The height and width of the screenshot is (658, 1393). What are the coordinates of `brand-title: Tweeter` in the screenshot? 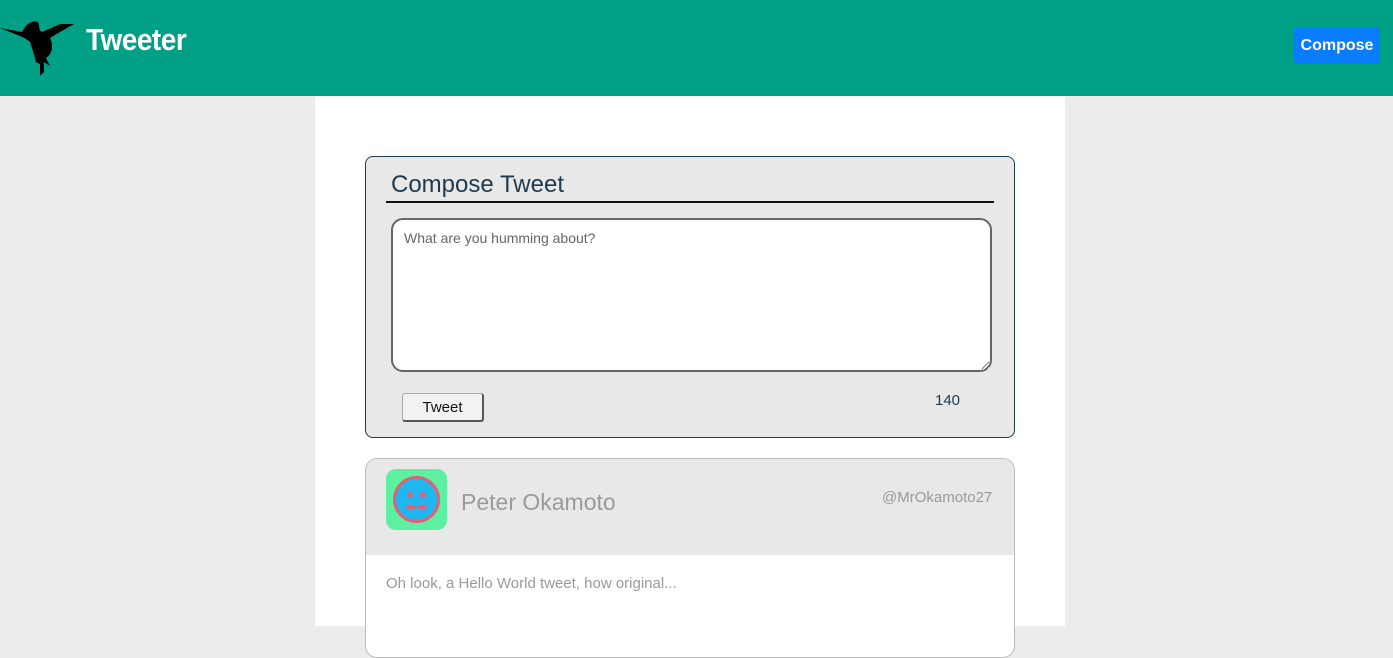 It's located at (136, 39).